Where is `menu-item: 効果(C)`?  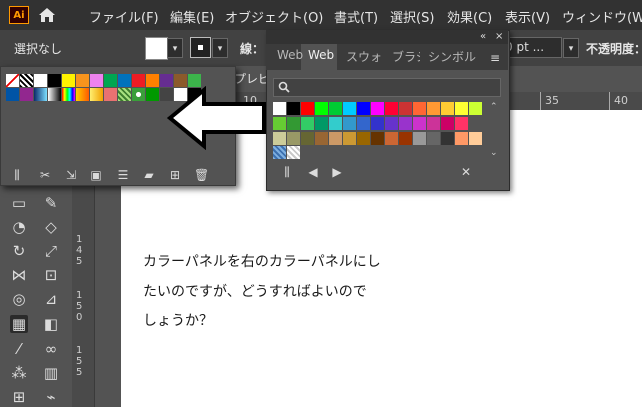 menu-item: 効果(C) is located at coordinates (469, 16).